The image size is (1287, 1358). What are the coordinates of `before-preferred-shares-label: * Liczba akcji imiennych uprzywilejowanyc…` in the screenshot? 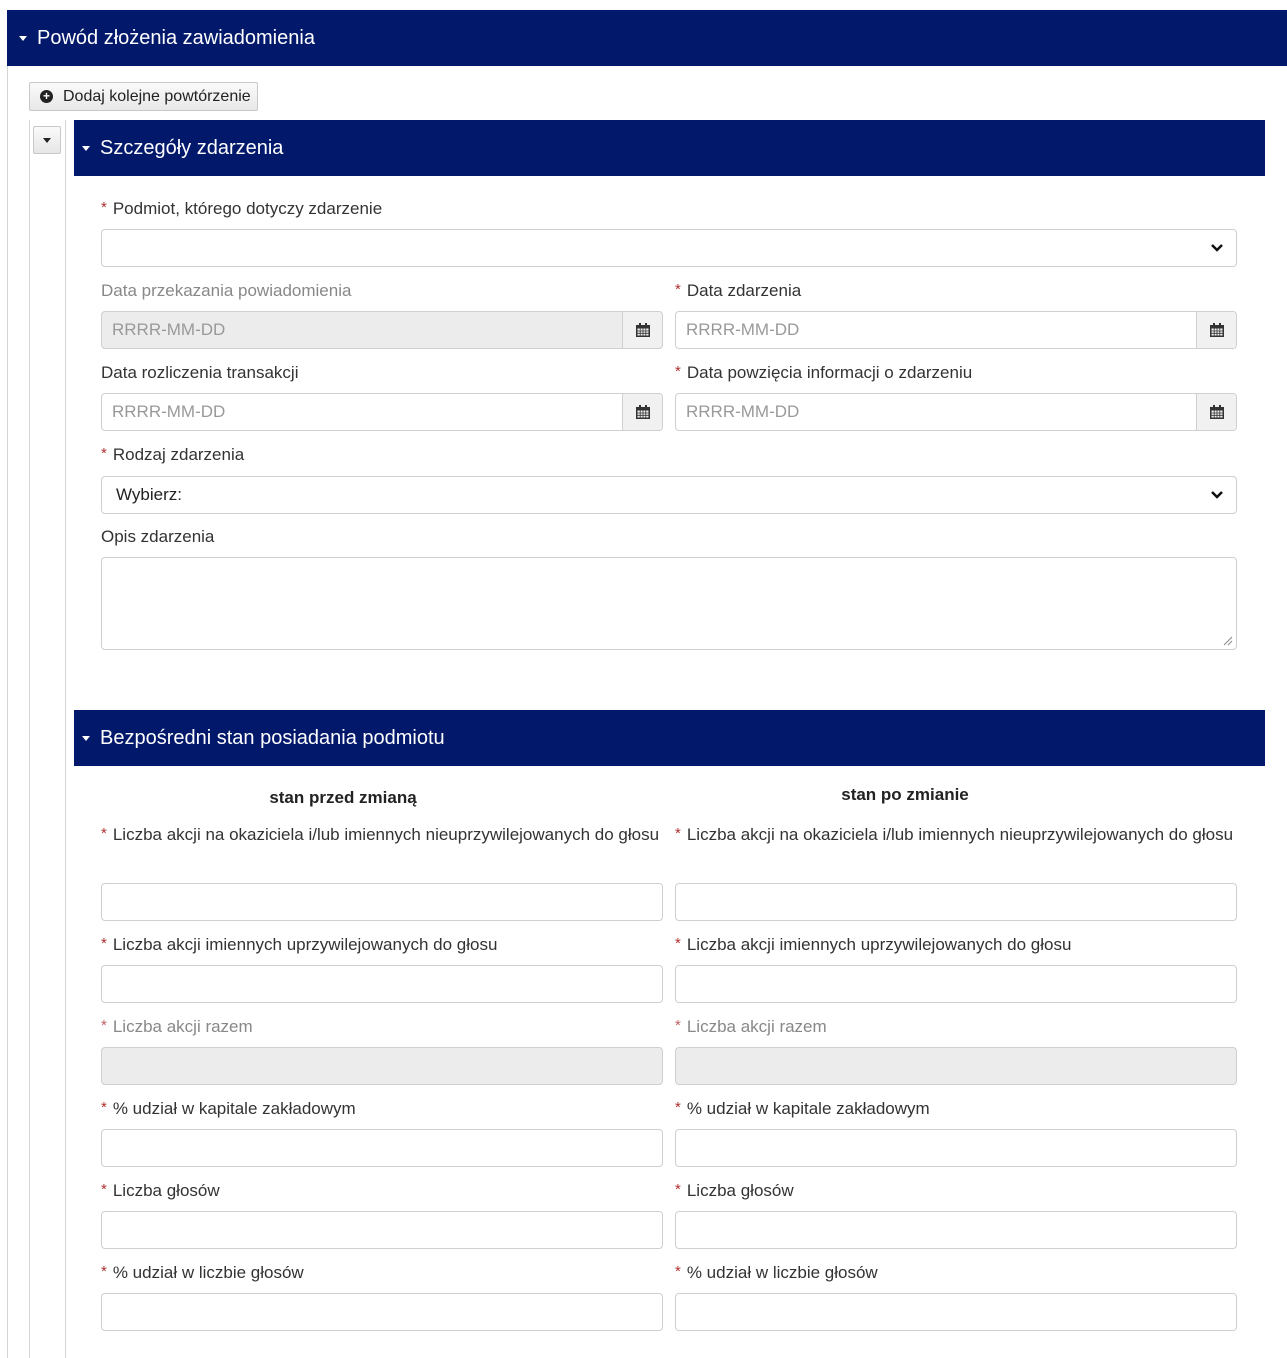 It's located at (299, 944).